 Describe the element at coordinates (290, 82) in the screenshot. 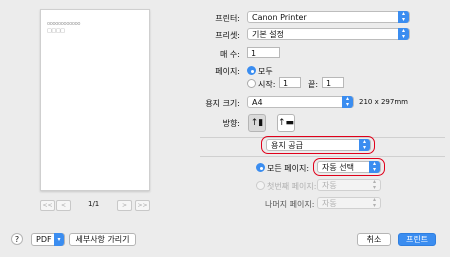

I see `pages-from-field: 1` at that location.